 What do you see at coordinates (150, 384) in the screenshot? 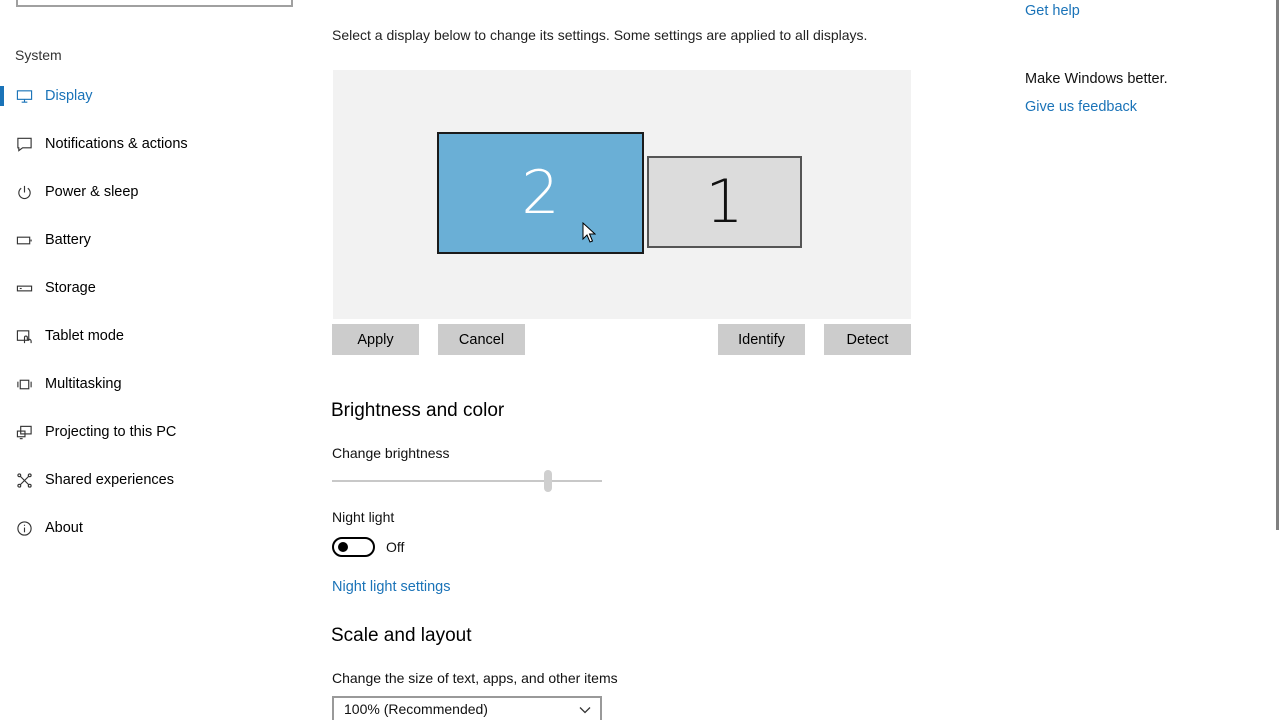
I see `sidebar-item-multitasking: Multitasking` at bounding box center [150, 384].